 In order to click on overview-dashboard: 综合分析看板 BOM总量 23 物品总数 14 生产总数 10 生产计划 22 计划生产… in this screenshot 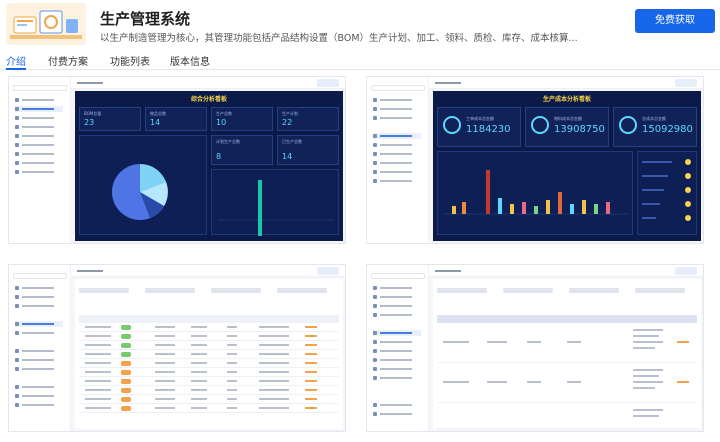, I will do `click(209, 166)`.